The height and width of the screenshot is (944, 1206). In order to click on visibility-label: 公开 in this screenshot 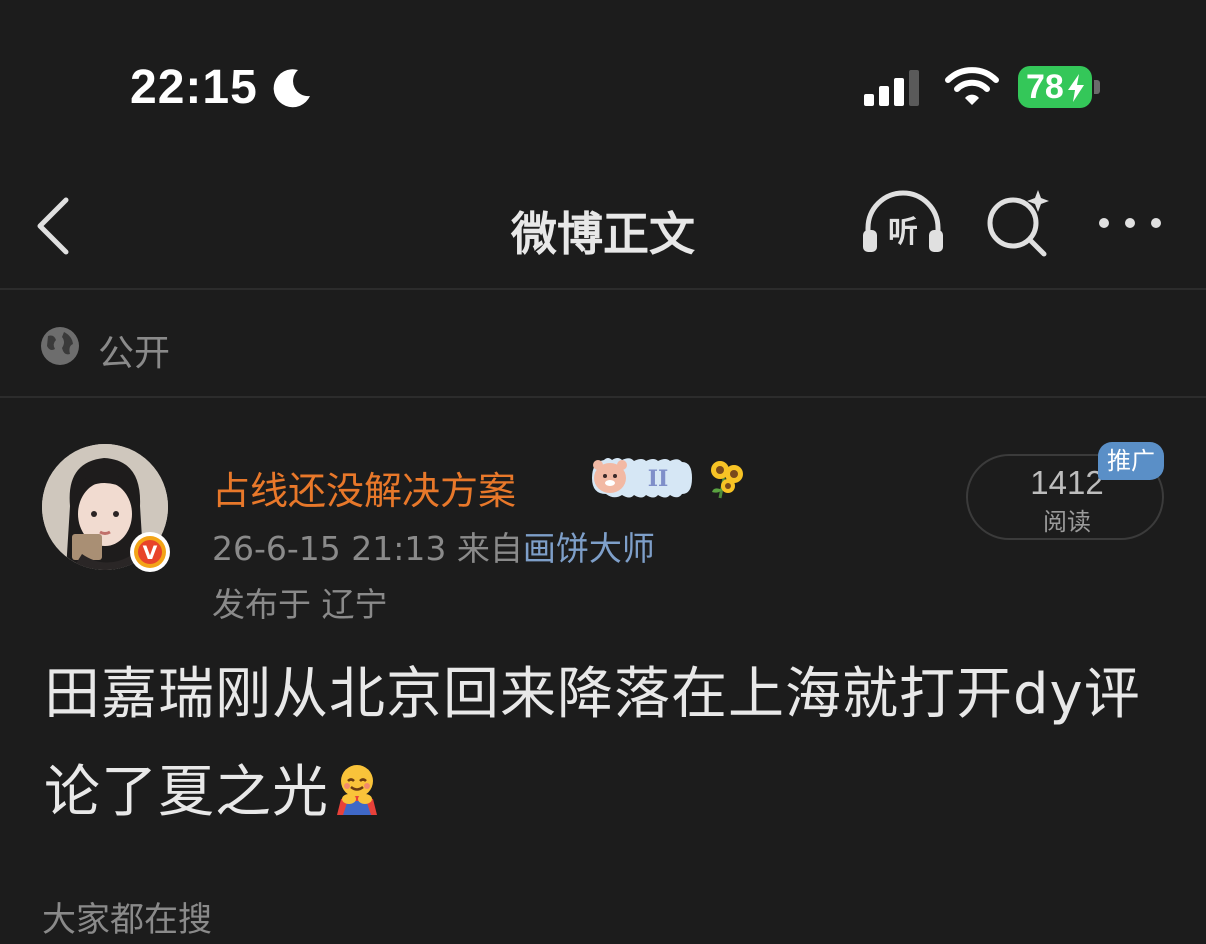, I will do `click(134, 353)`.